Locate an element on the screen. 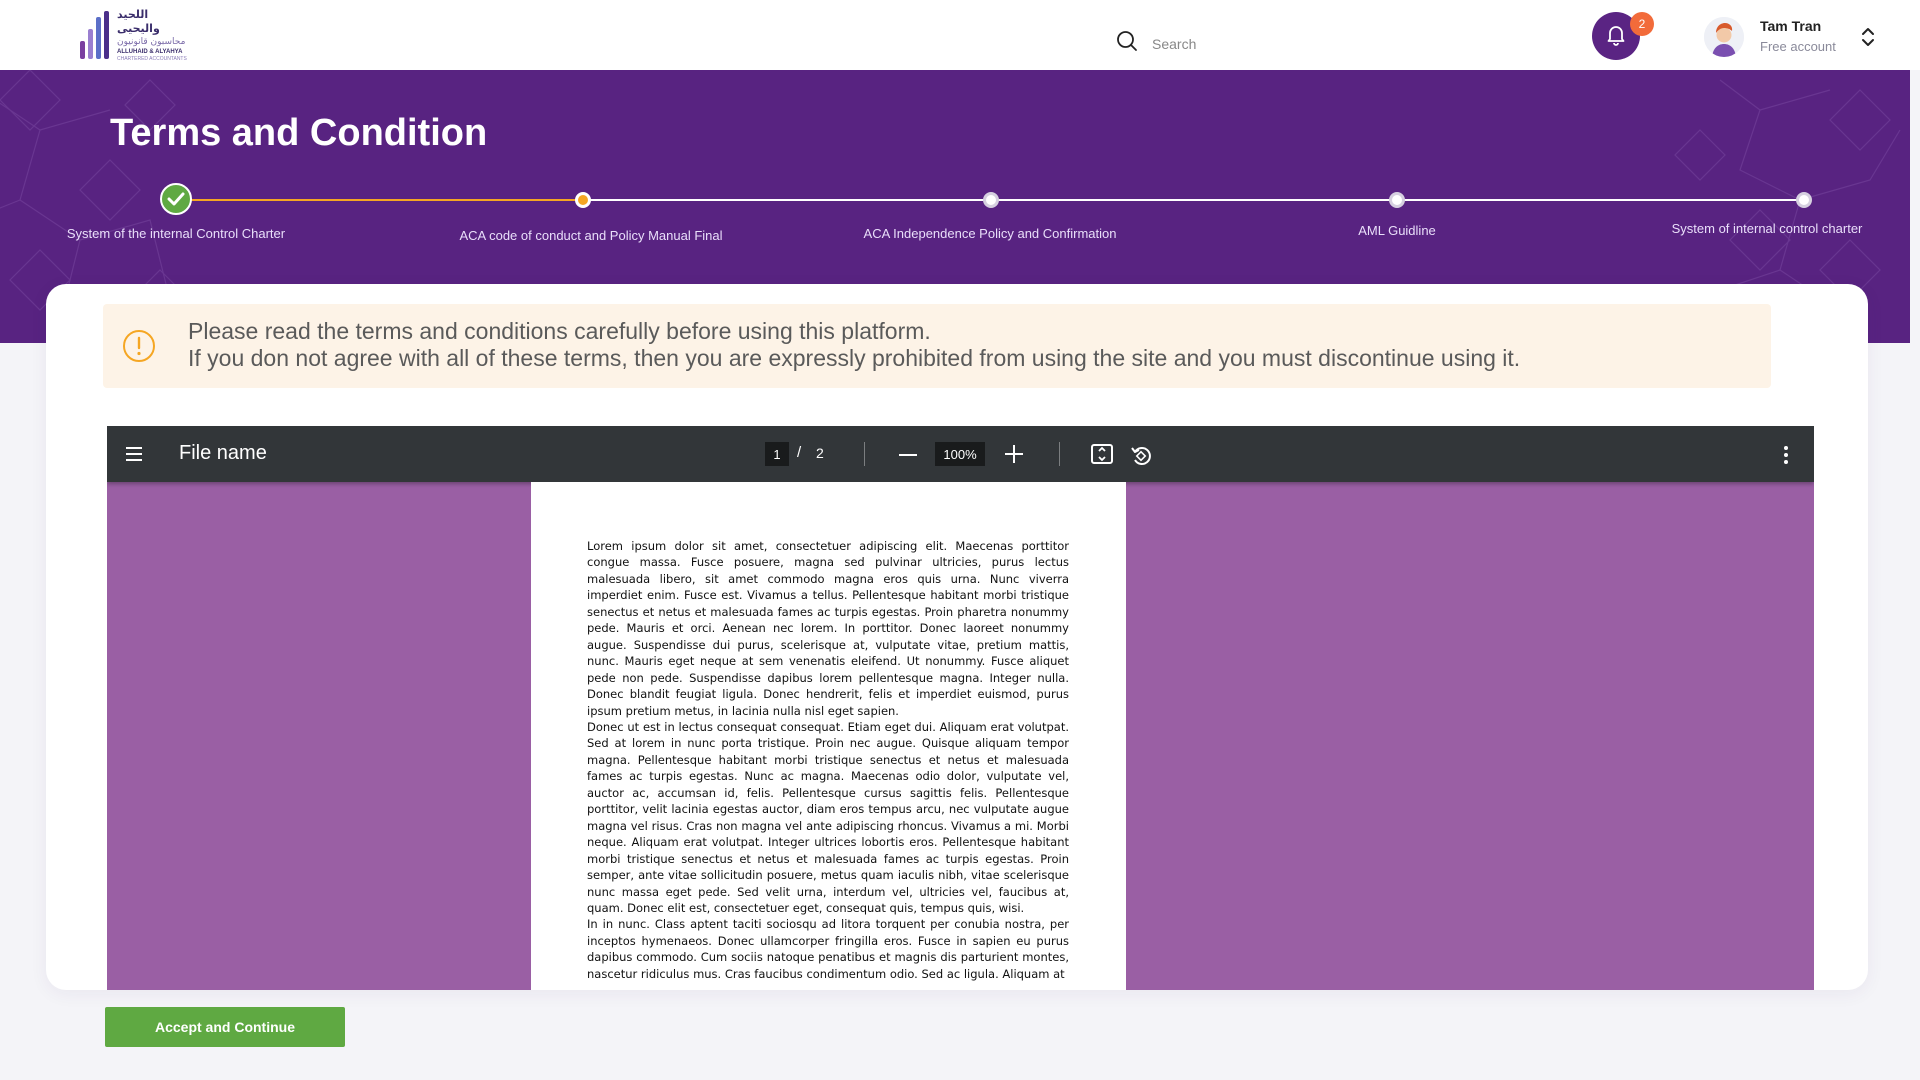  zoom-in-icon is located at coordinates (1014, 454).